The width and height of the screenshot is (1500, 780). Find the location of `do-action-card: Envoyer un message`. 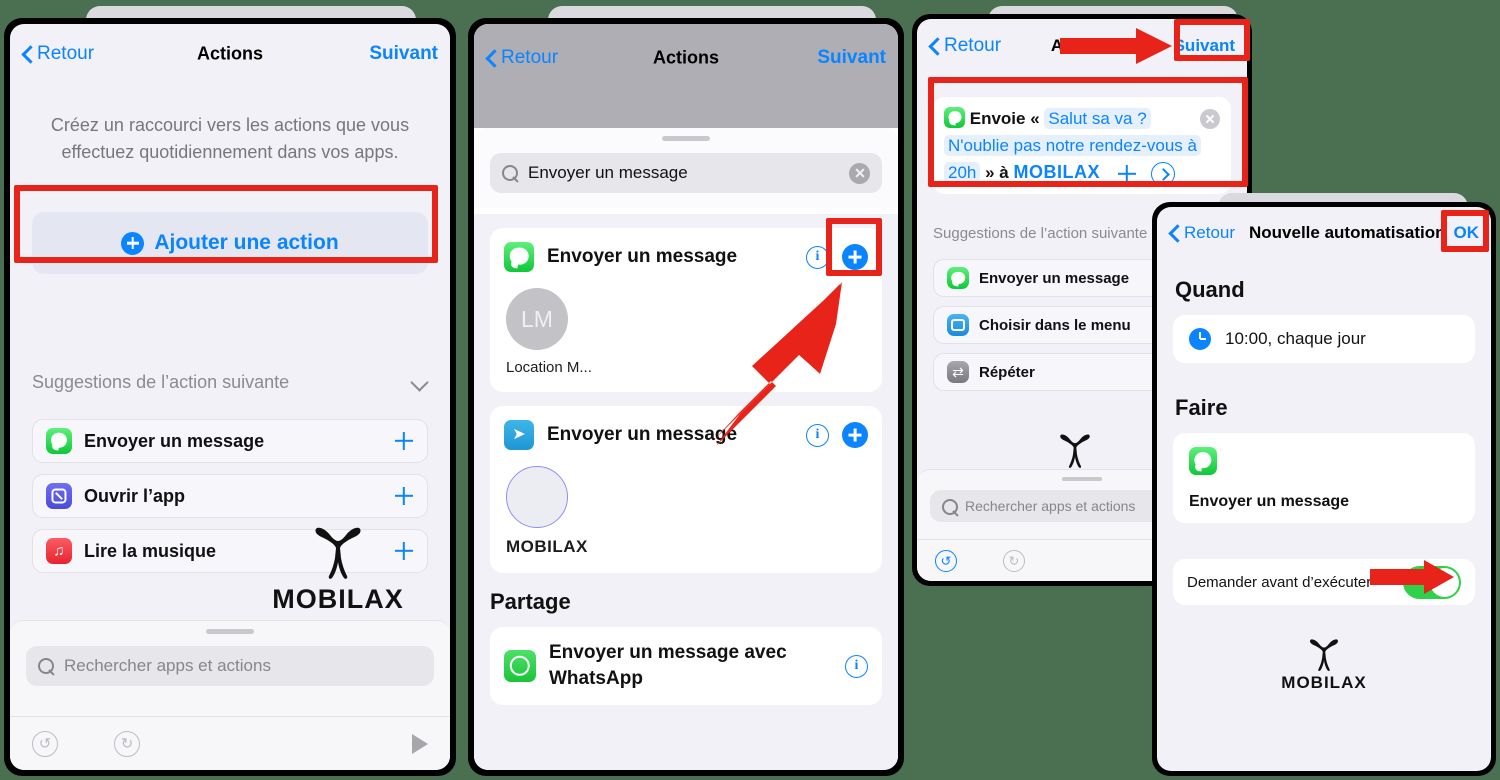

do-action-card: Envoyer un message is located at coordinates (1324, 478).